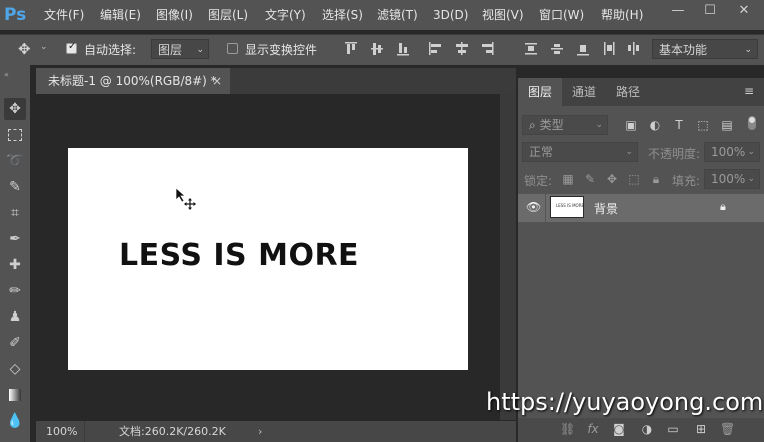 The height and width of the screenshot is (442, 764). What do you see at coordinates (545, 208) in the screenshot?
I see `layer-row-divider` at bounding box center [545, 208].